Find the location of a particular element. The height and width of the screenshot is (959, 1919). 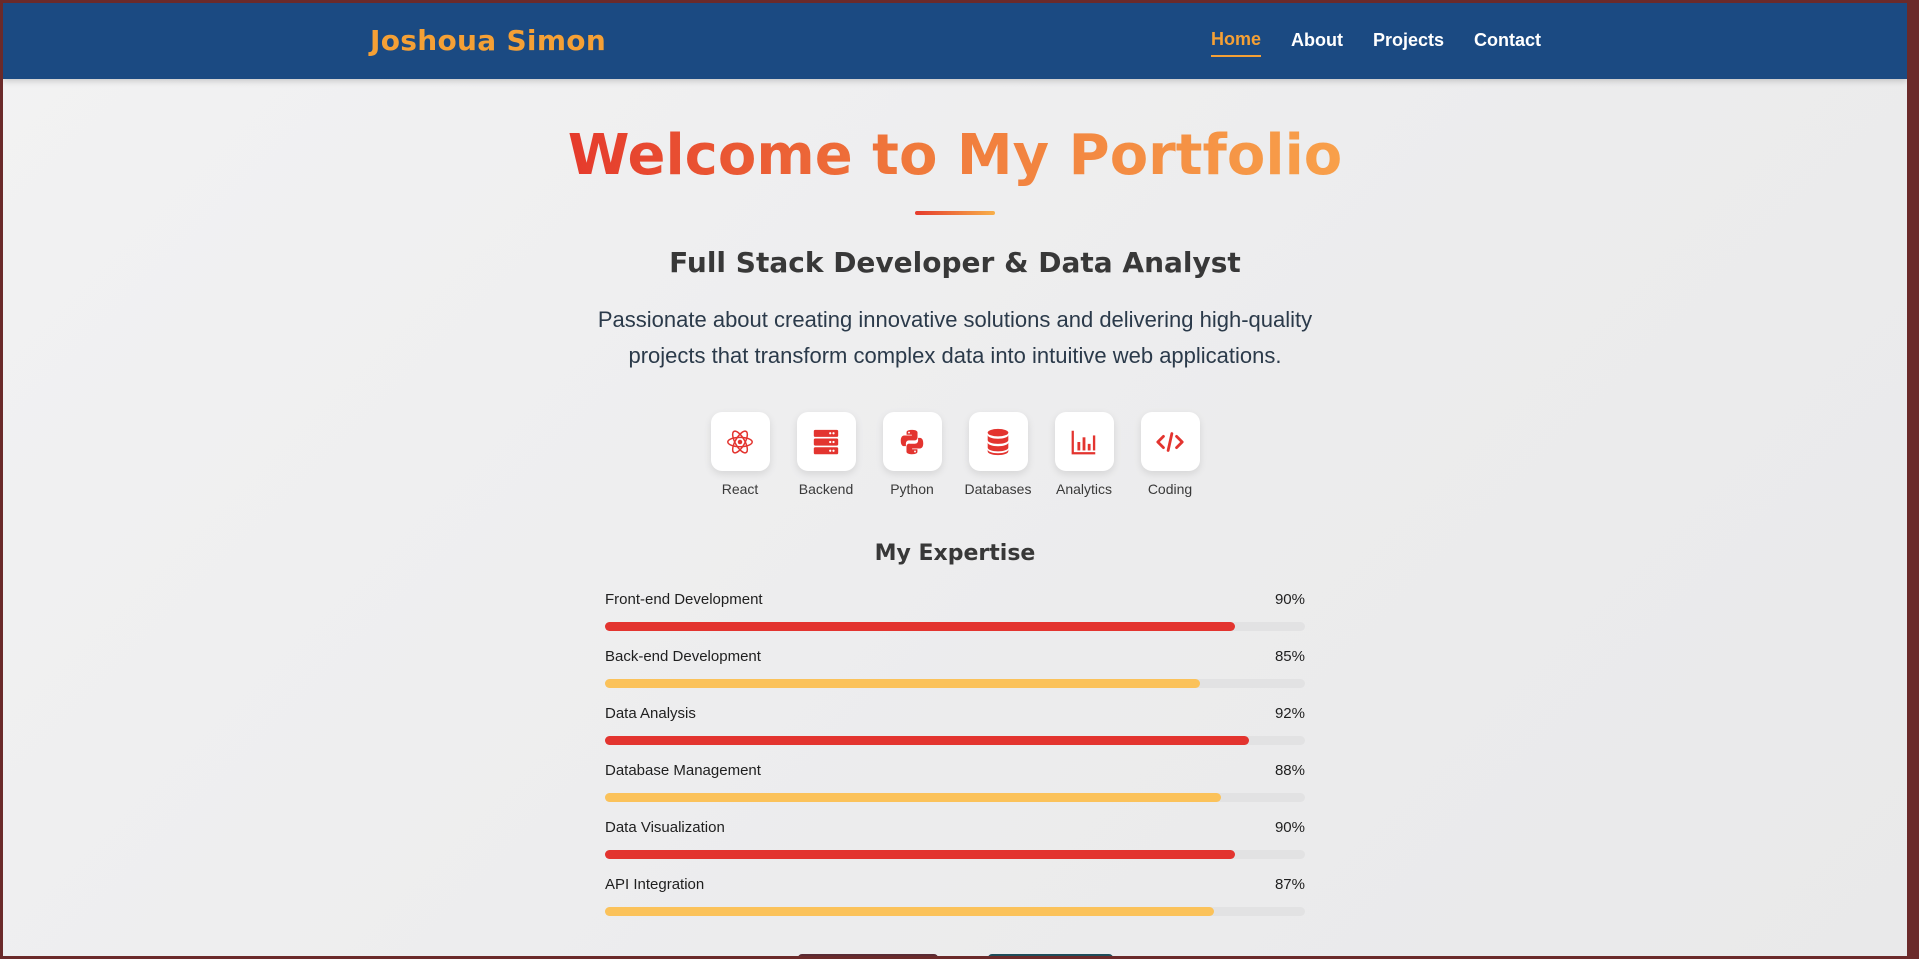

nav-about-link: About is located at coordinates (1317, 41).